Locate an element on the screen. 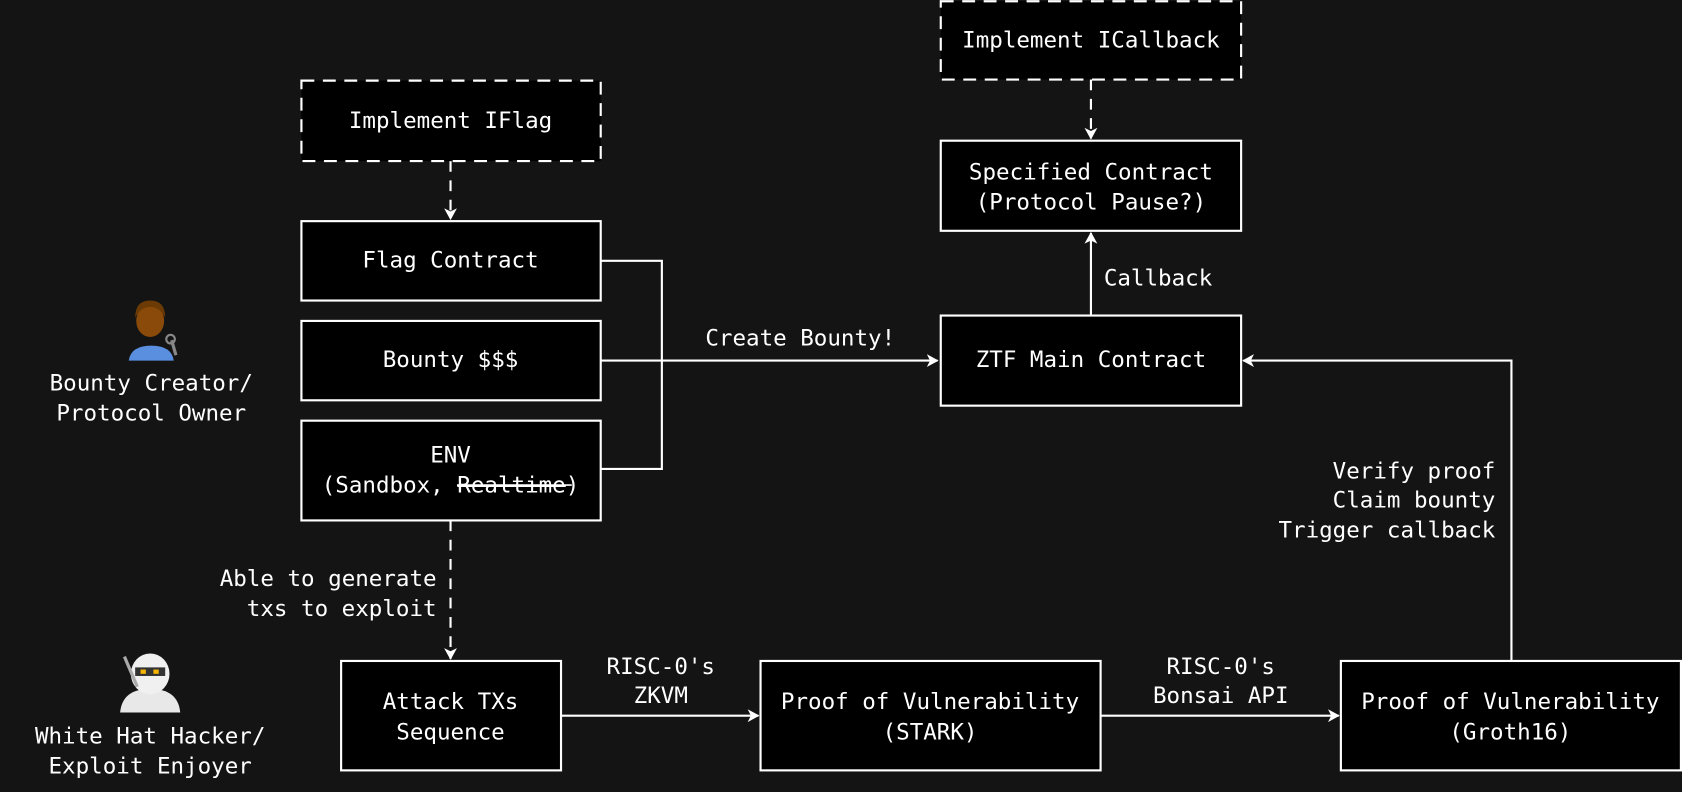 The height and width of the screenshot is (792, 1682). node-label-line2: (Groth16) is located at coordinates (1510, 732).